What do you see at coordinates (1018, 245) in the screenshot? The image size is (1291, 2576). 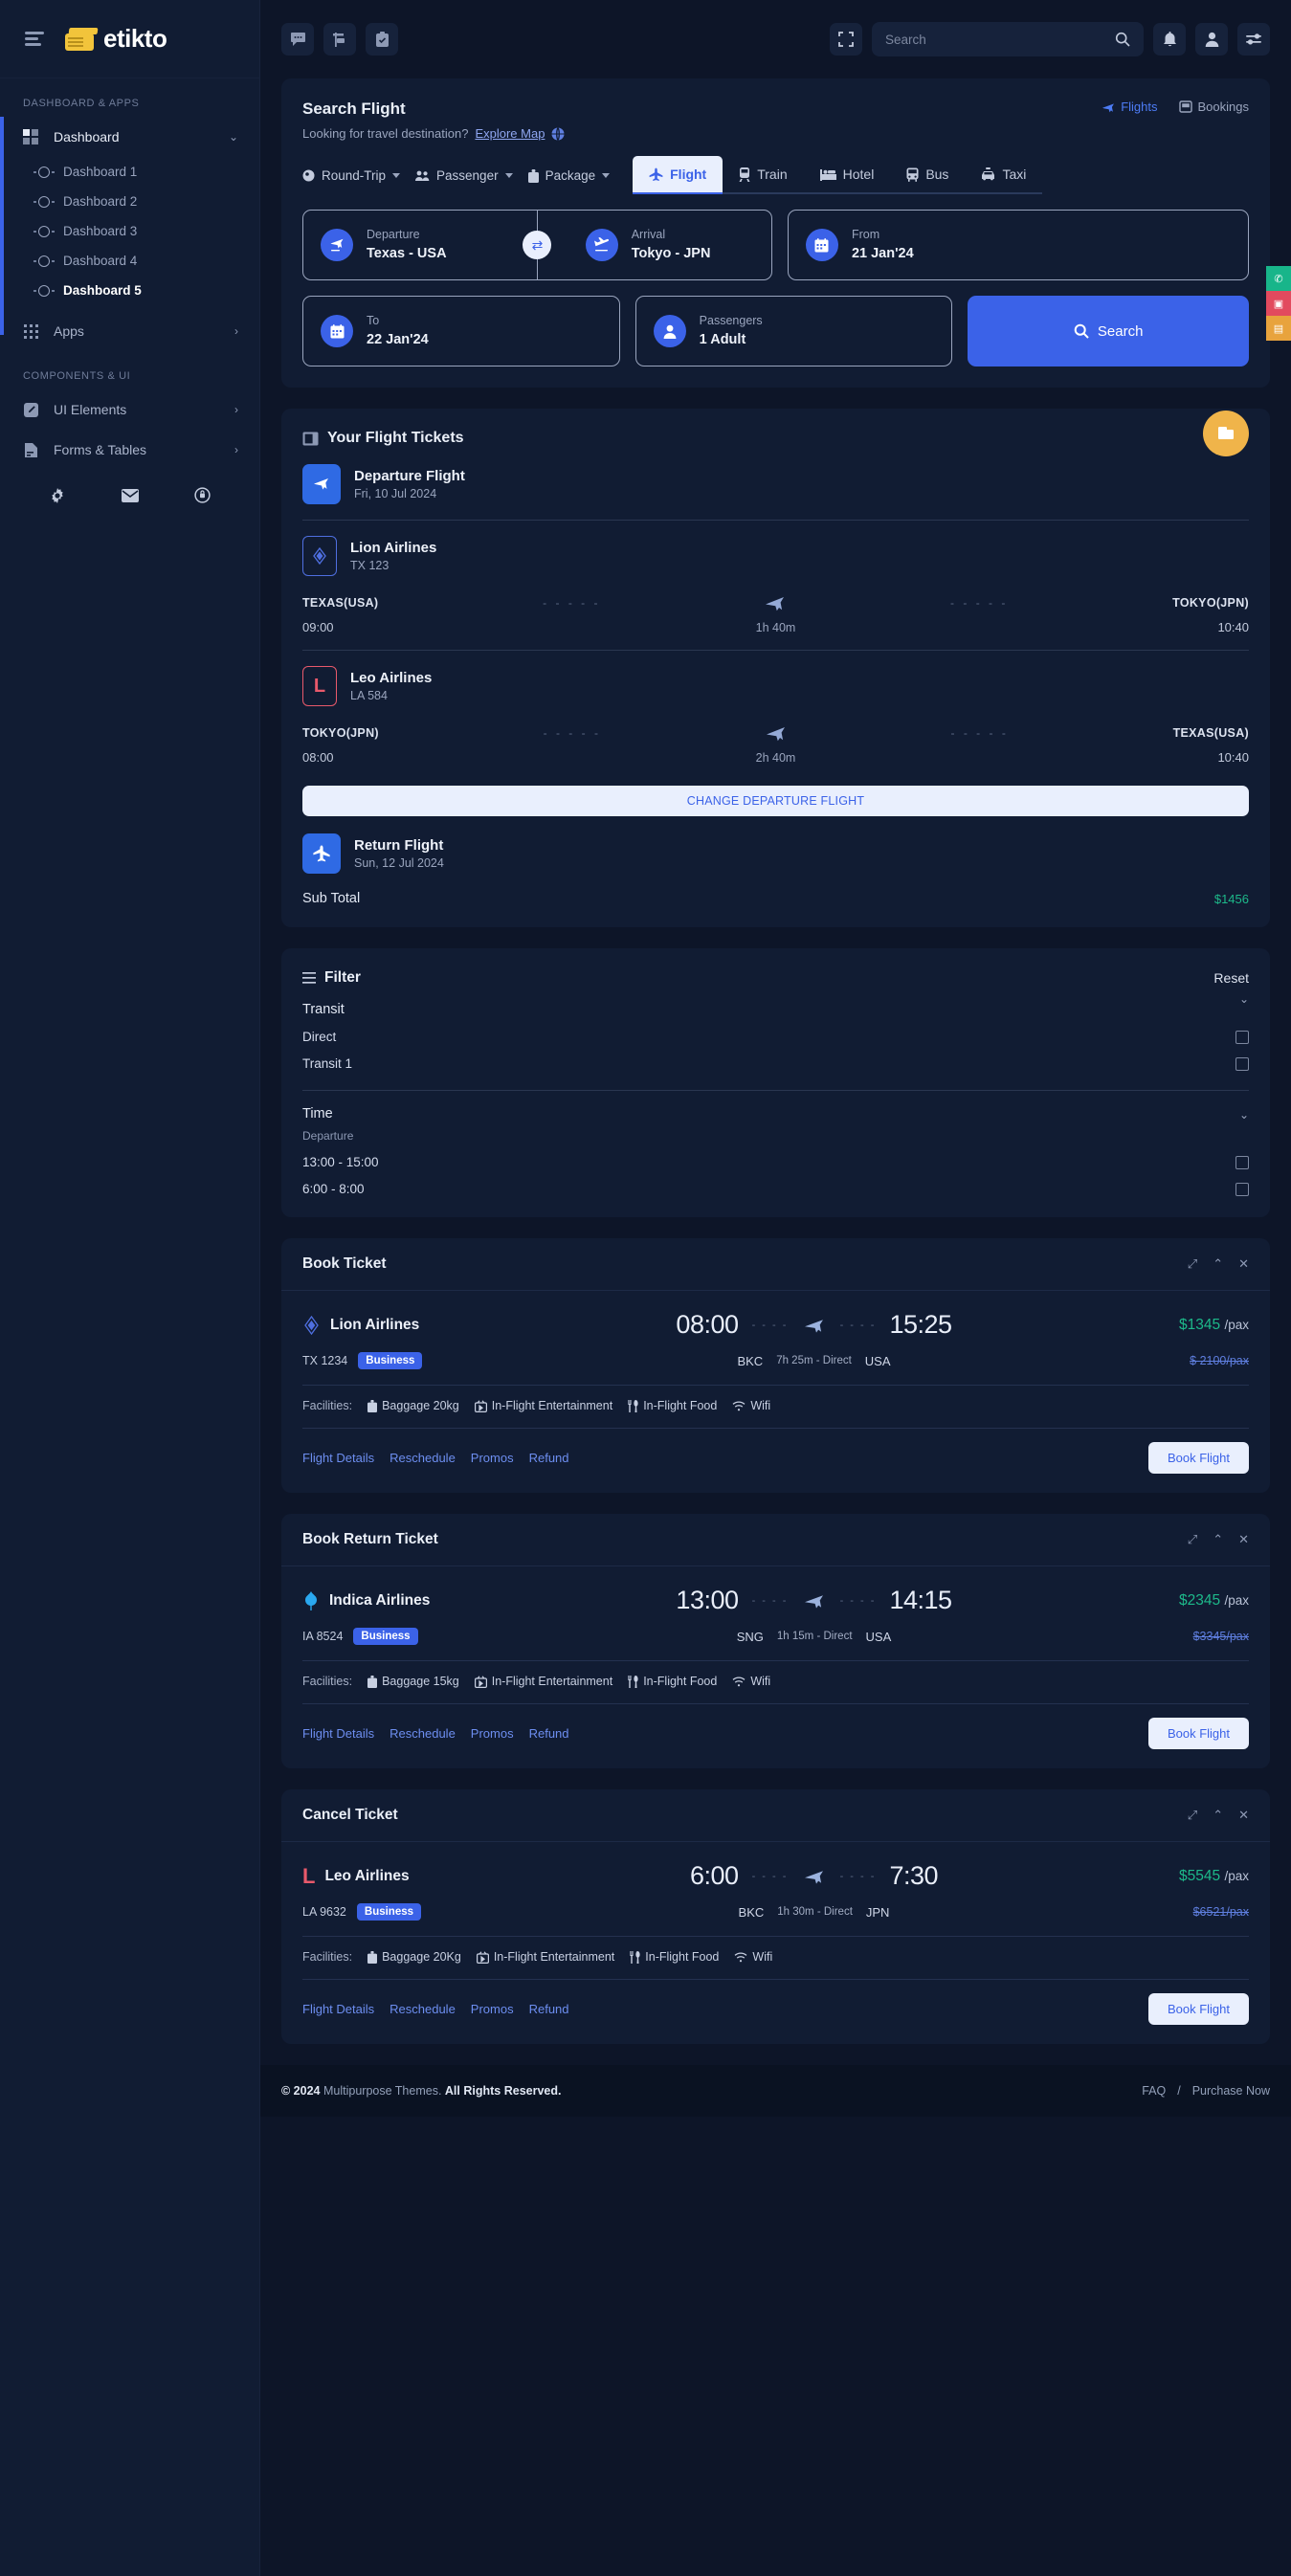 I see `from-date-field: From 21 Jan'24` at bounding box center [1018, 245].